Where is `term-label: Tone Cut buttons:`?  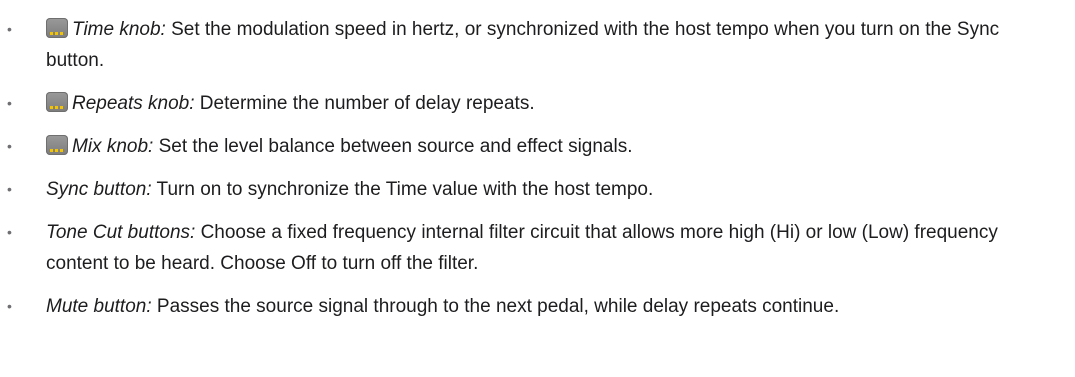
term-label: Tone Cut buttons: is located at coordinates (121, 232).